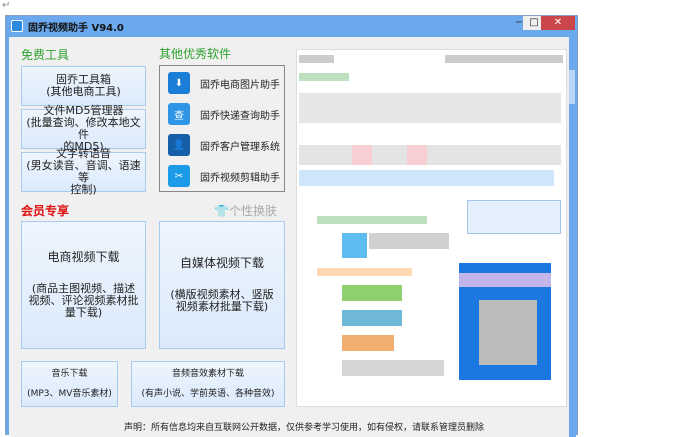 The height and width of the screenshot is (437, 673). Describe the element at coordinates (83, 285) in the screenshot. I see `ecommerce-video-download-button: 电商视频下载 (商品主图视频、描述 视频、评论视频素材批 量下载)` at that location.